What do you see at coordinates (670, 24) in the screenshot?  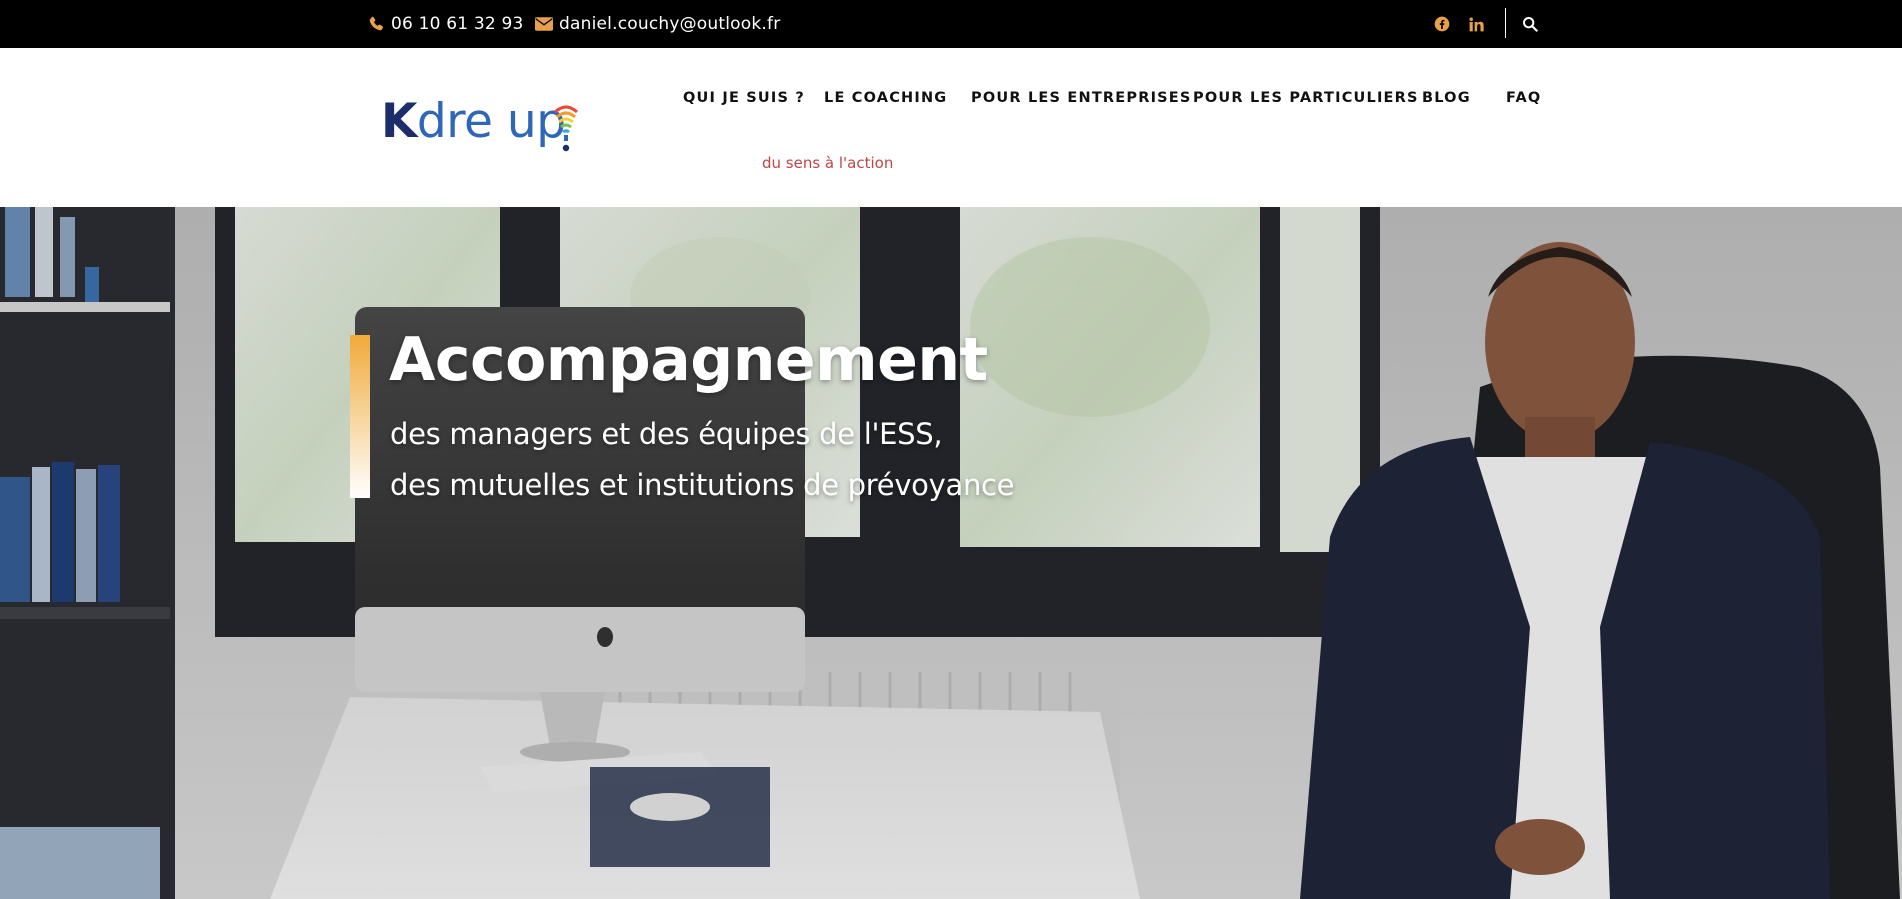 I see `email-address: daniel.couchy@outlook.fr` at bounding box center [670, 24].